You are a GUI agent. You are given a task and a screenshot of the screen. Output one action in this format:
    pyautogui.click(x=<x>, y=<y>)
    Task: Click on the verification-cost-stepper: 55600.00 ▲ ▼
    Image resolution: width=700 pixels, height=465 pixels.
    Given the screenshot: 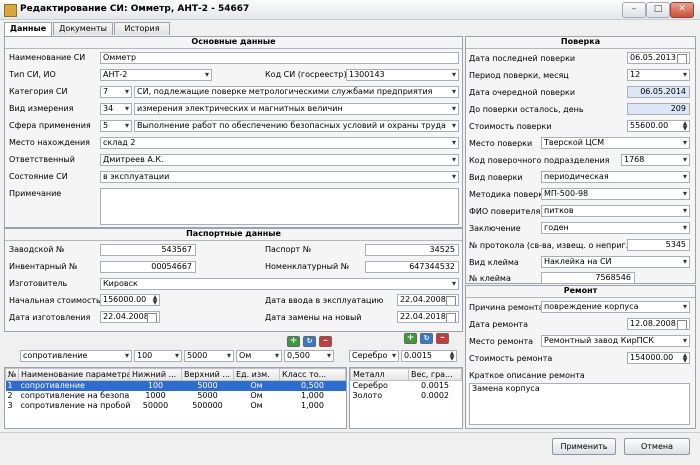 What is the action you would take?
    pyautogui.click(x=658, y=126)
    